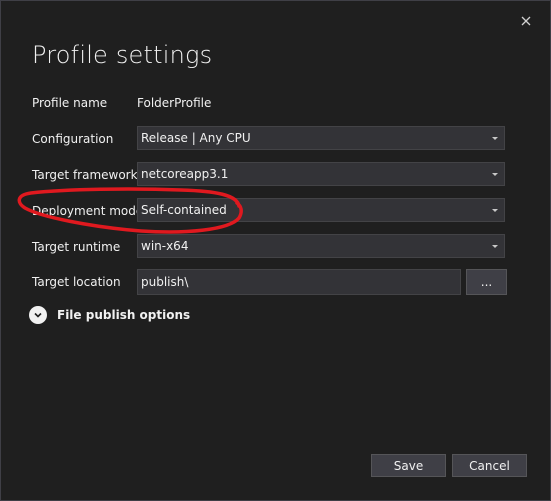 Image resolution: width=551 pixels, height=501 pixels. I want to click on target-runtime-label: Target runtime, so click(76, 247).